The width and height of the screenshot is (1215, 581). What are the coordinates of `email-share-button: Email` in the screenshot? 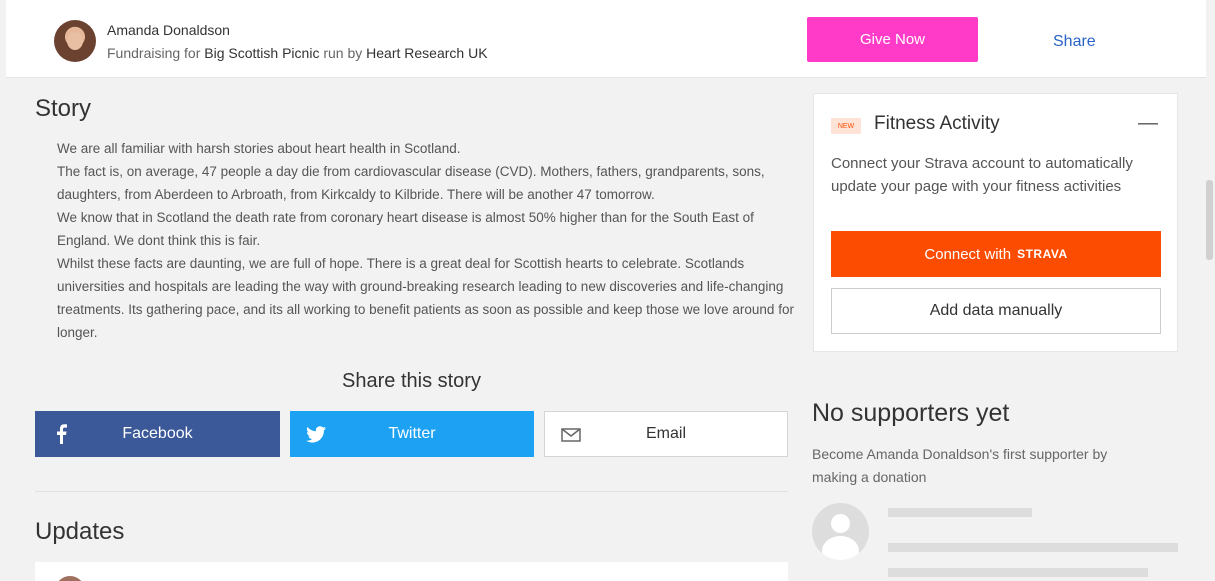 It's located at (666, 434).